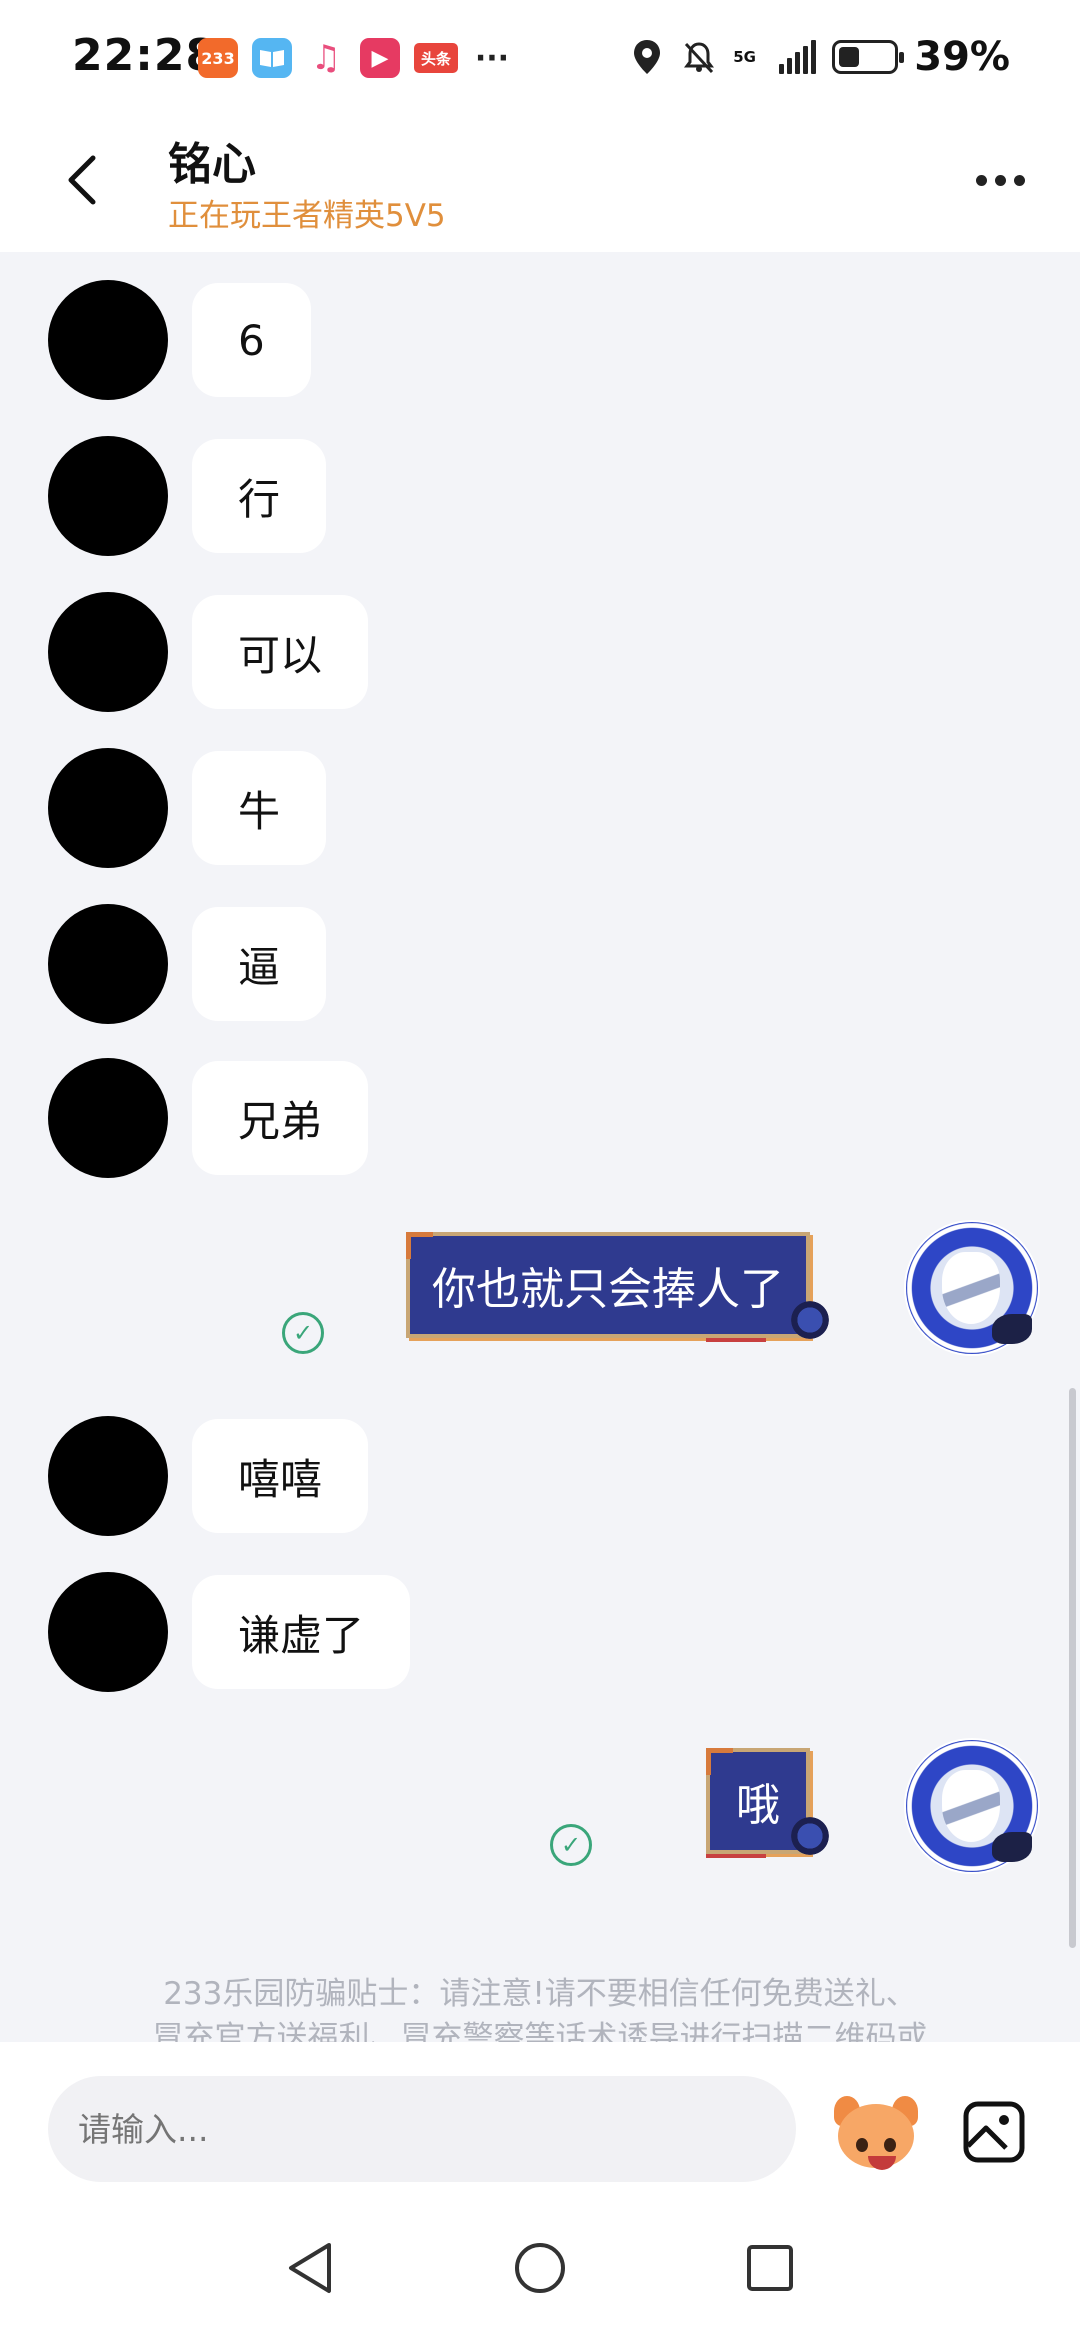  Describe the element at coordinates (540, 2031) in the screenshot. I see `tip-line: 冒充官方送福利、冒充警察等话术诱导进行扫描二维码或` at that location.